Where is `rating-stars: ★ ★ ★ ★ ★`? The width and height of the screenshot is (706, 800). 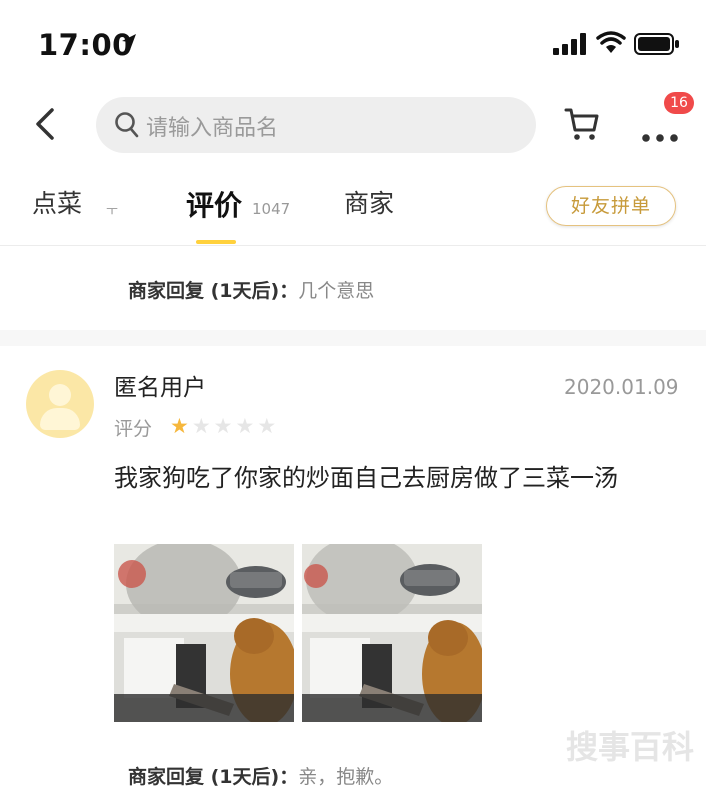
rating-stars: ★ ★ ★ ★ ★ is located at coordinates (223, 426).